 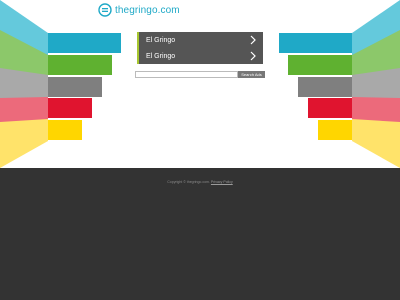 I want to click on copyright-text: Copyright © thegringo.com., so click(x=188, y=182).